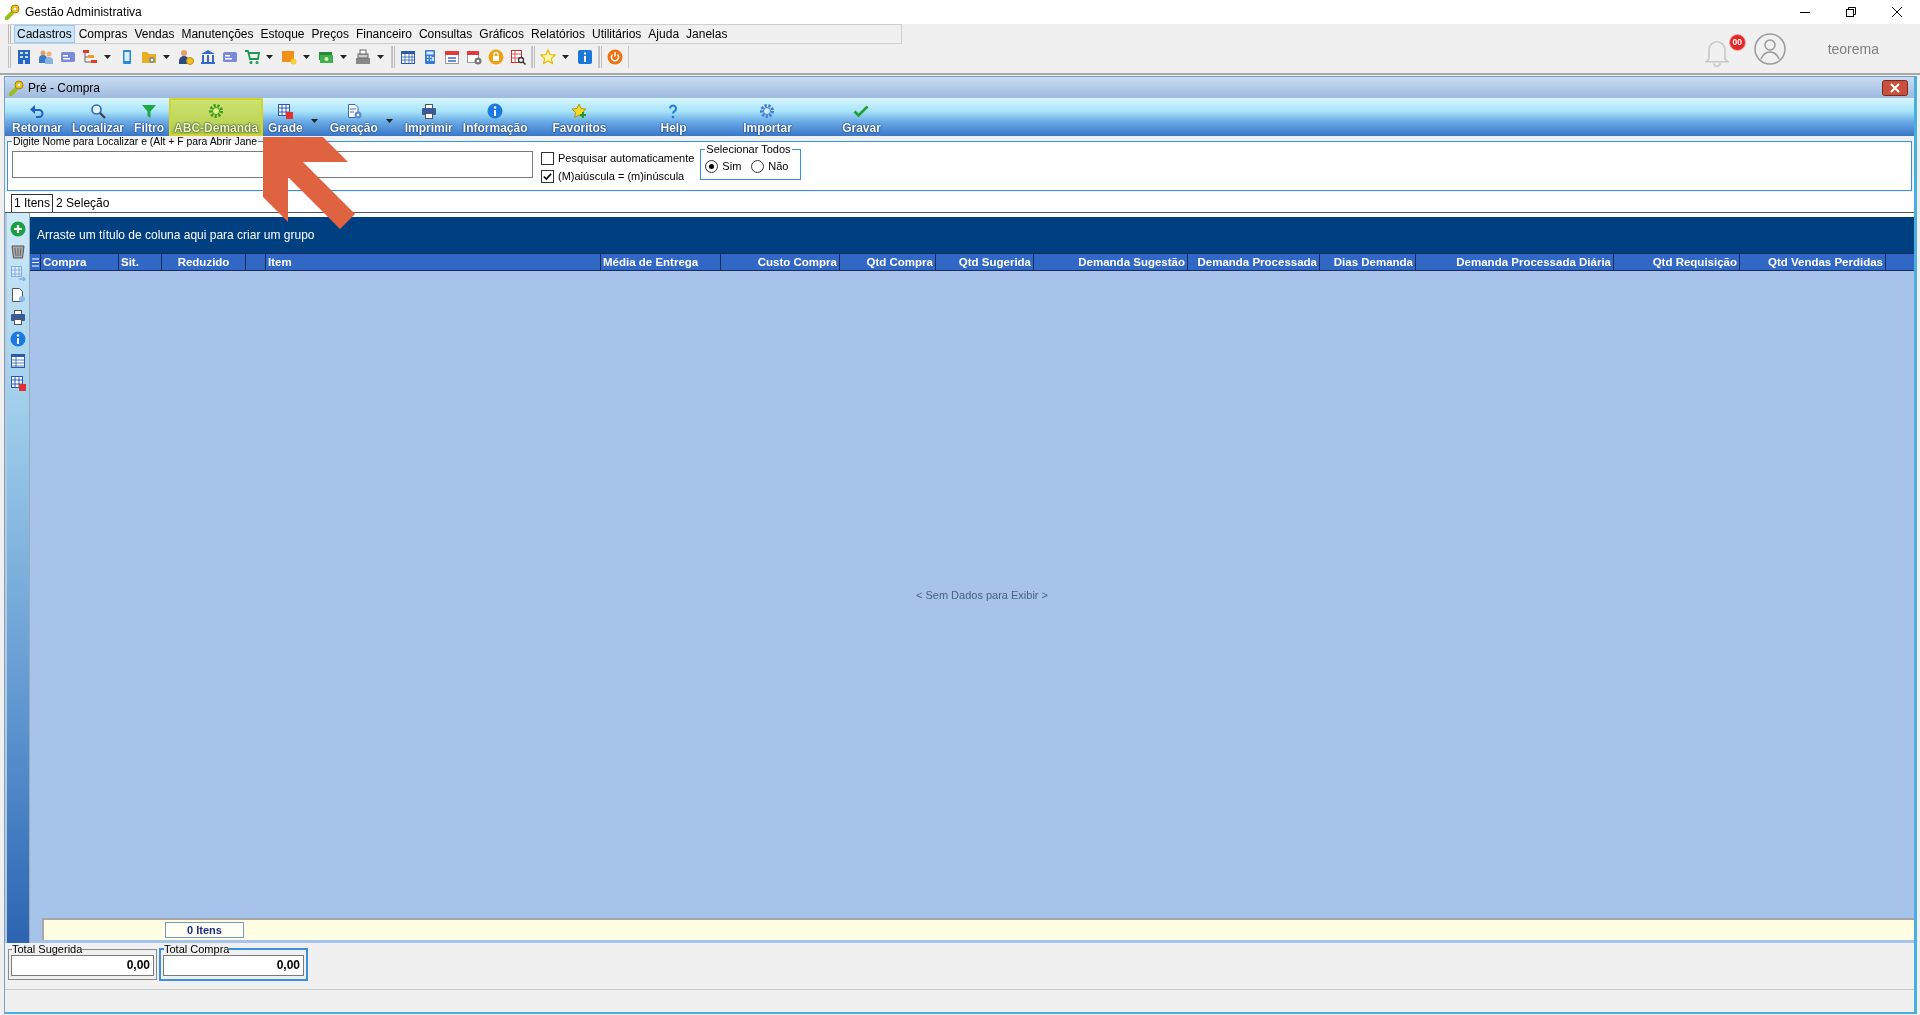 The image size is (1920, 1015). What do you see at coordinates (98, 117) in the screenshot?
I see `toolbar-button: Localizar` at bounding box center [98, 117].